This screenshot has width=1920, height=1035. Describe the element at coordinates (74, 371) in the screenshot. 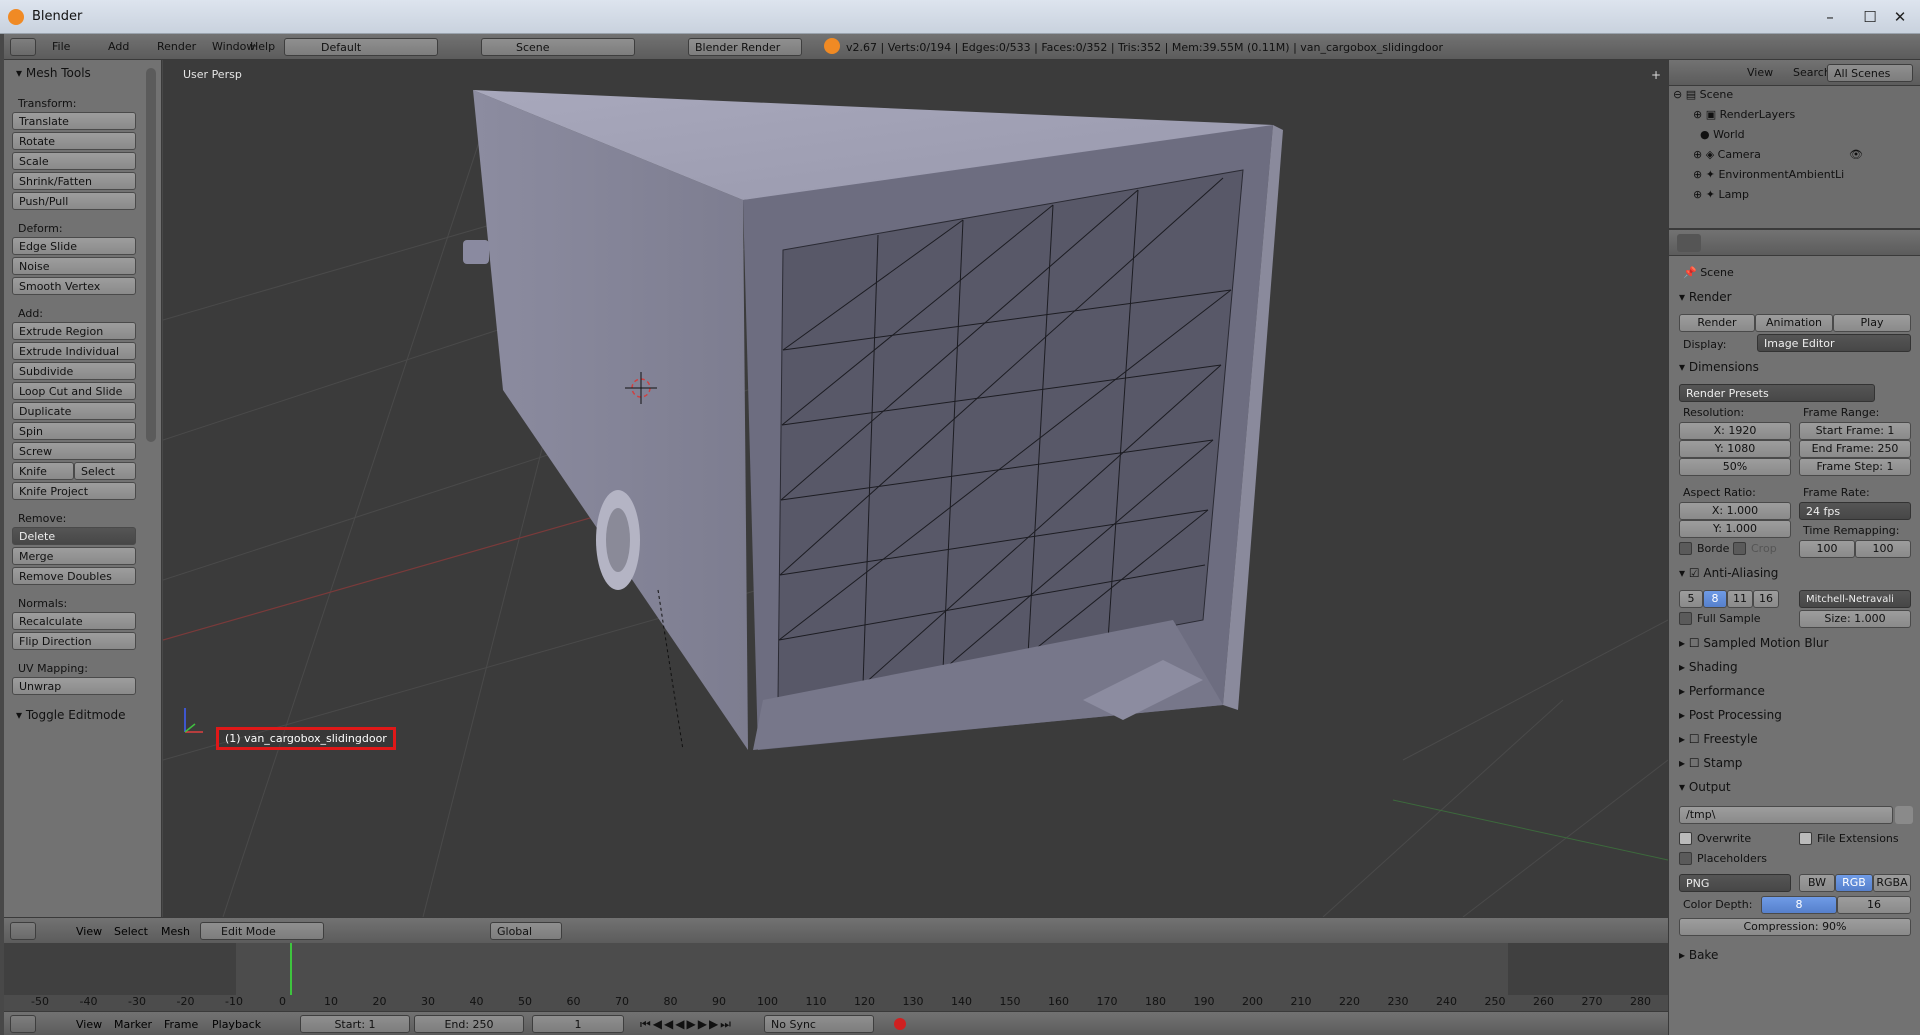

I see `subdivide-button: Subdivide` at that location.